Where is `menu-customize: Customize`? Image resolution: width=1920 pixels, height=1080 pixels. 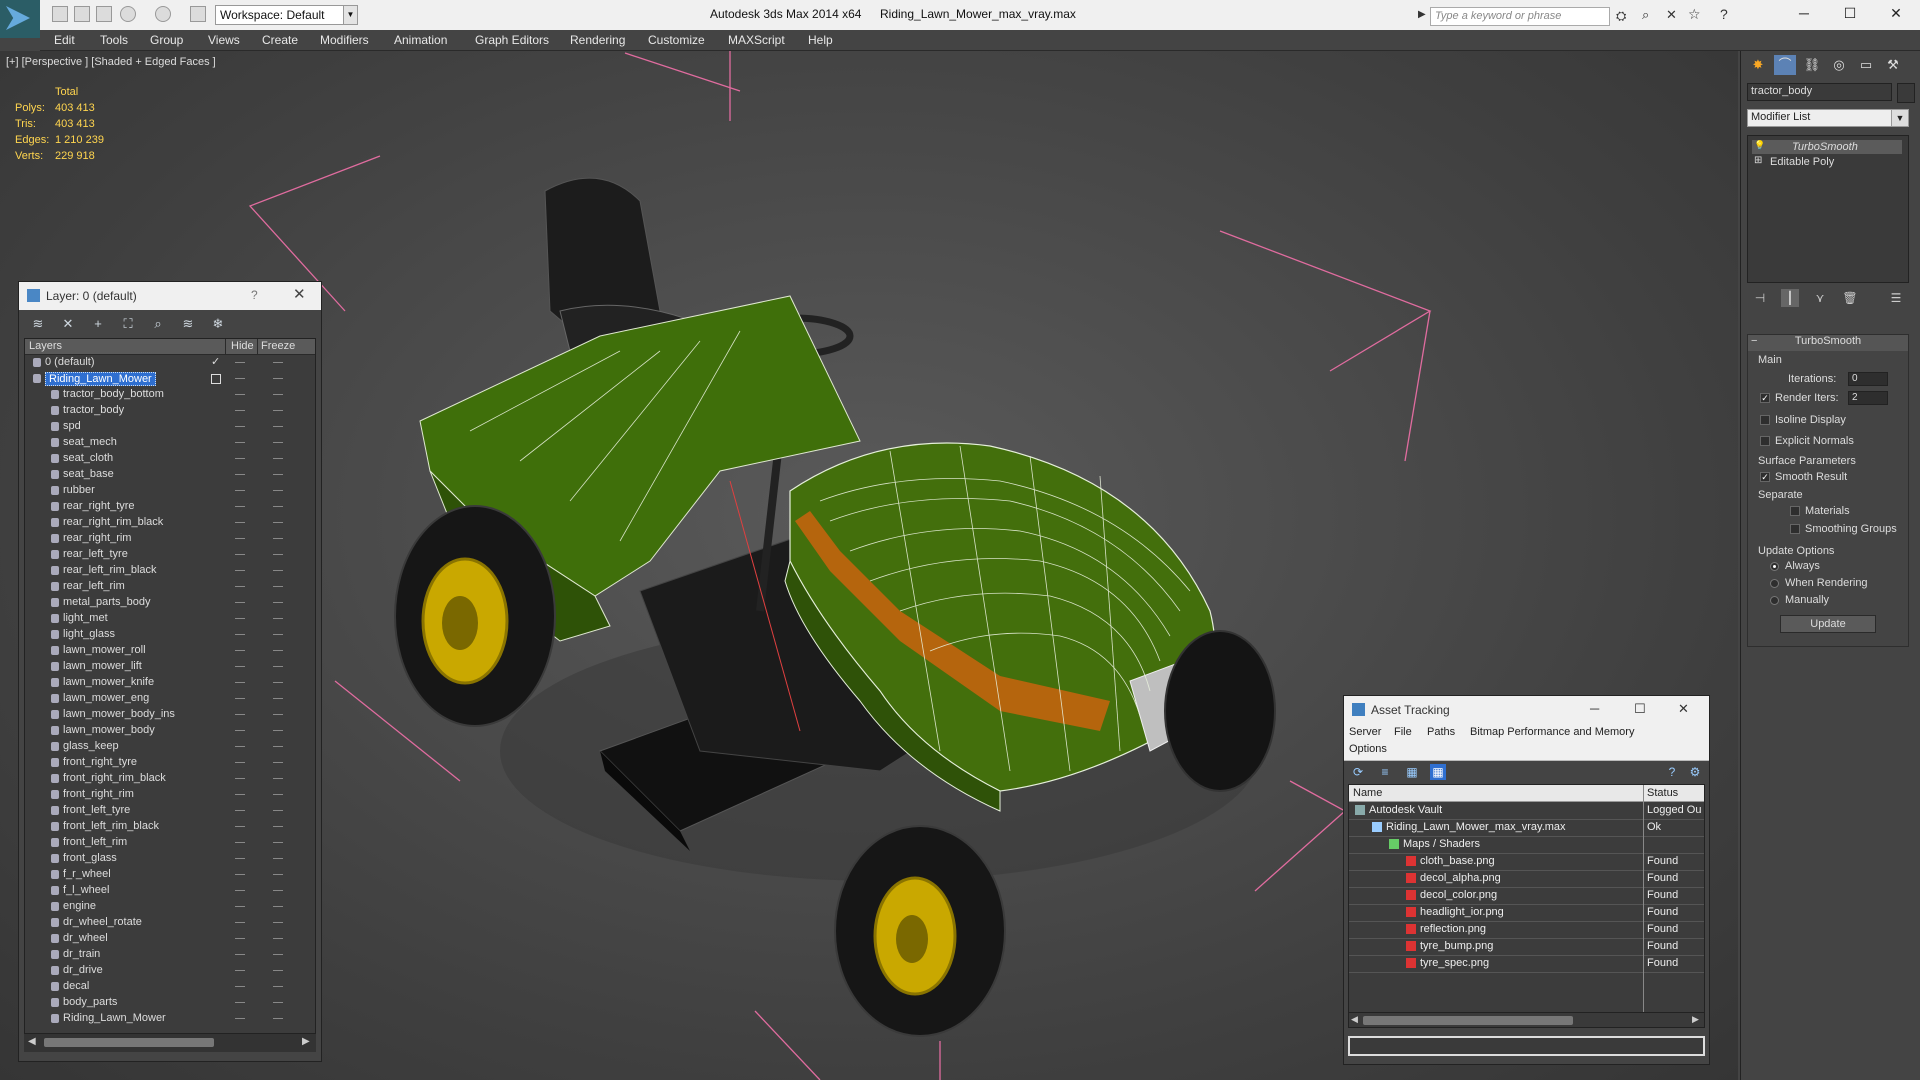 menu-customize: Customize is located at coordinates (676, 40).